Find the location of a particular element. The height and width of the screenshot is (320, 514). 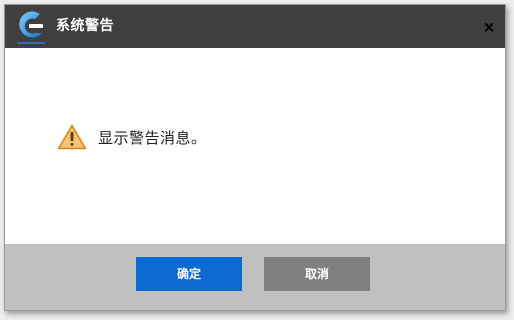

warning-icon is located at coordinates (72, 137).